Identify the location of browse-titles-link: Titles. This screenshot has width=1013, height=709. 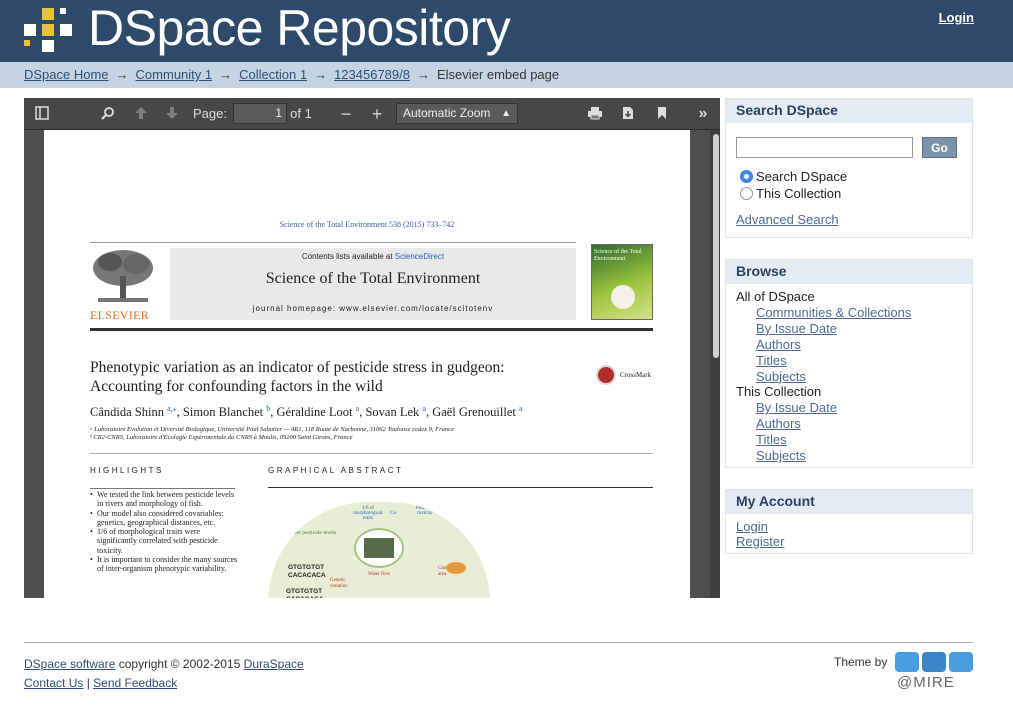
(823, 361).